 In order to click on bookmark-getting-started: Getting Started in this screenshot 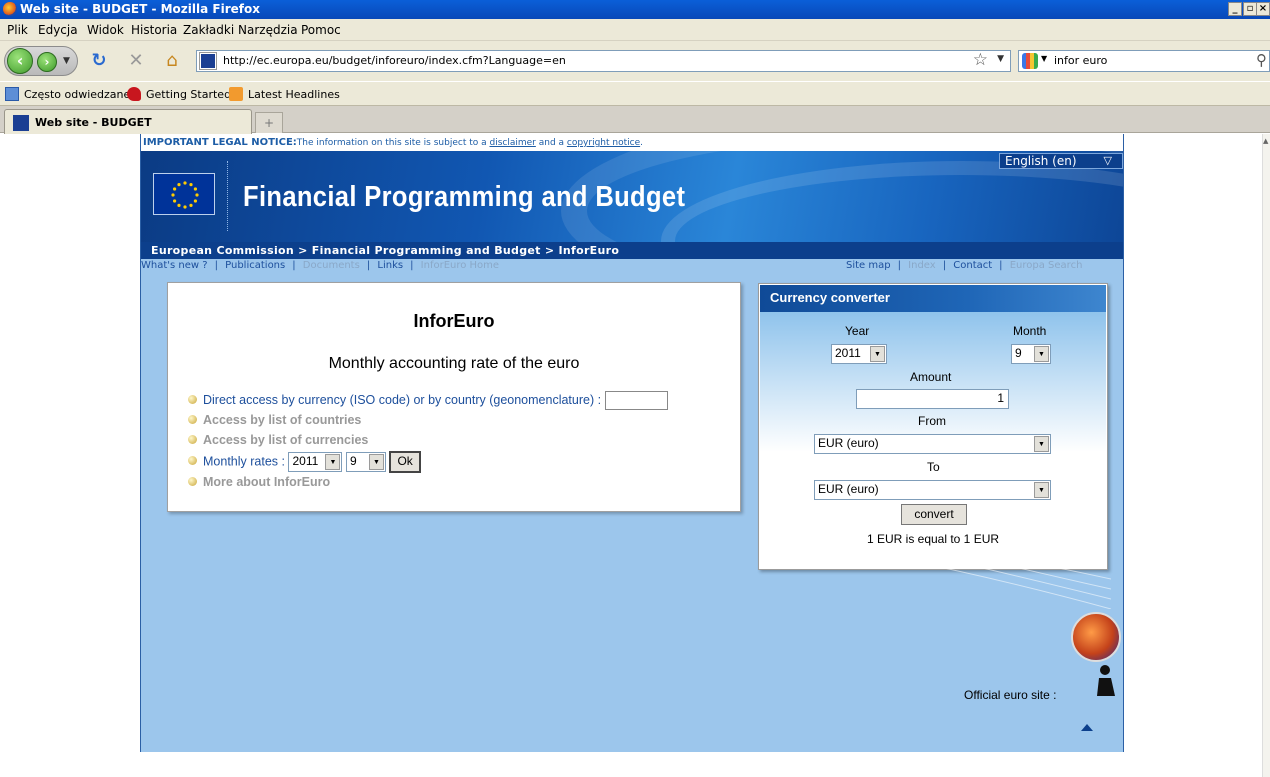, I will do `click(179, 94)`.